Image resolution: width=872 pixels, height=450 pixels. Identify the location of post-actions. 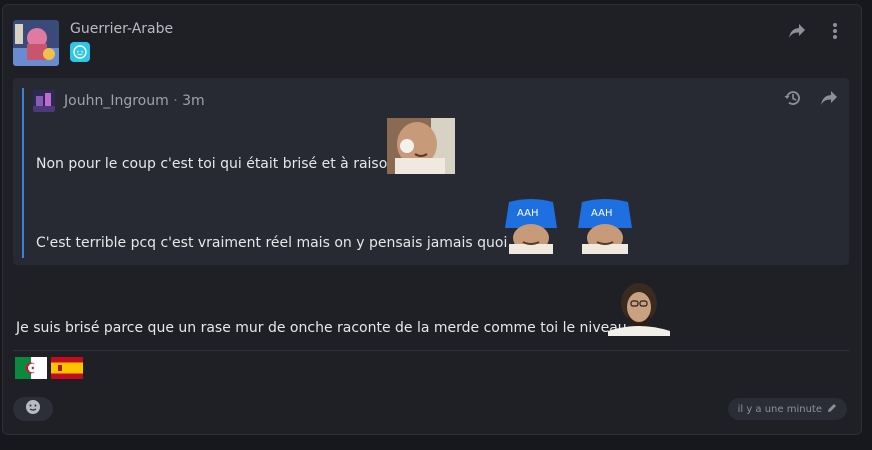
(816, 31).